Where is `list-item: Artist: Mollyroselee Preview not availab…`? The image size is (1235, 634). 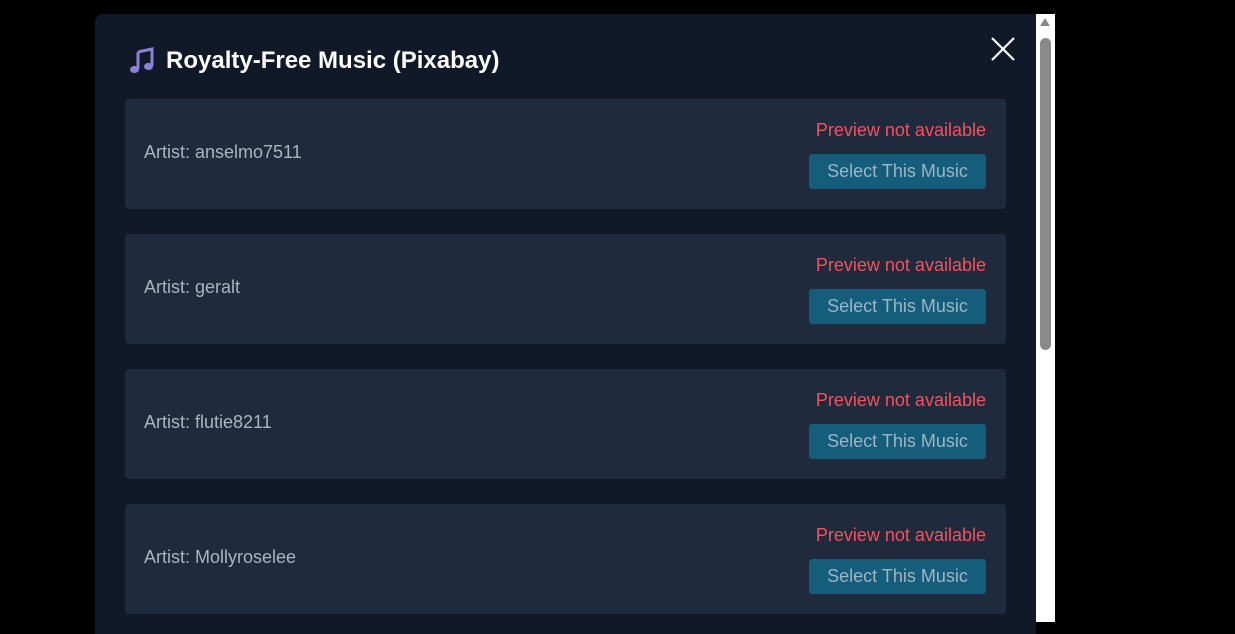 list-item: Artist: Mollyroselee Preview not availab… is located at coordinates (565, 559).